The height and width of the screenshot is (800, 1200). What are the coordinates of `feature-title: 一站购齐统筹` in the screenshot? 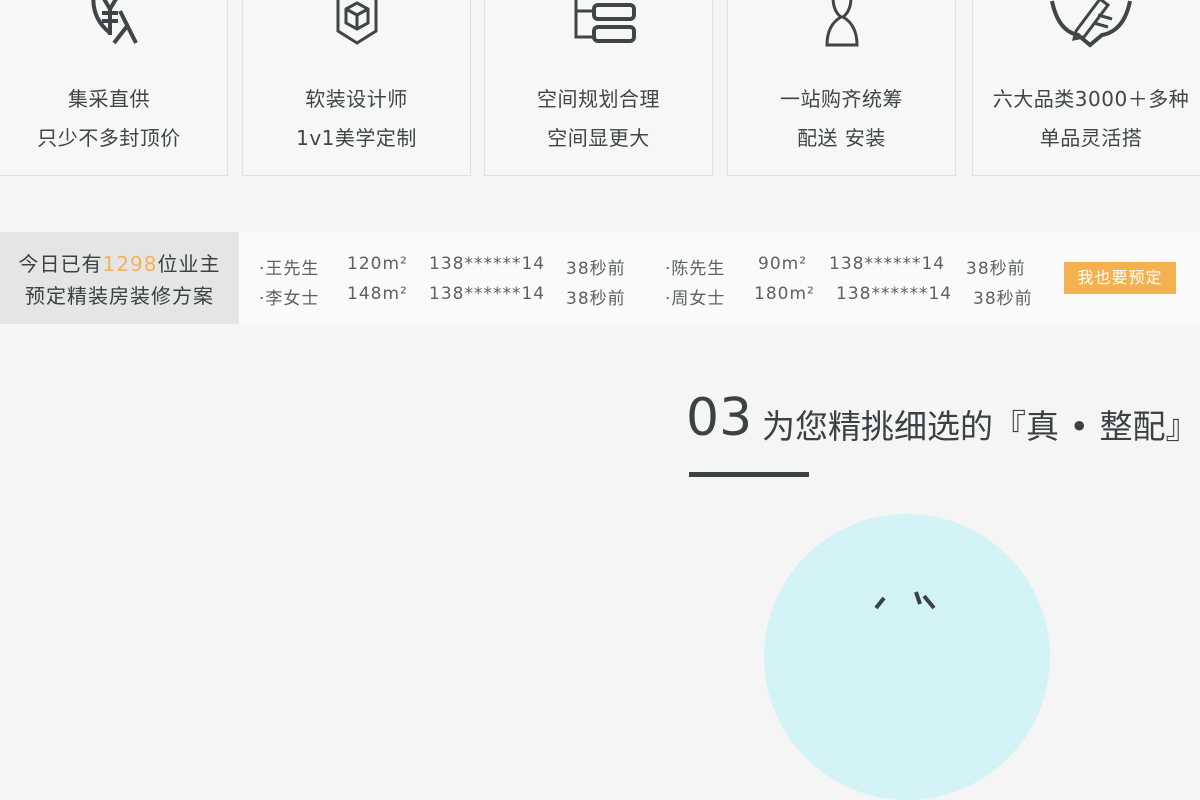 It's located at (841, 99).